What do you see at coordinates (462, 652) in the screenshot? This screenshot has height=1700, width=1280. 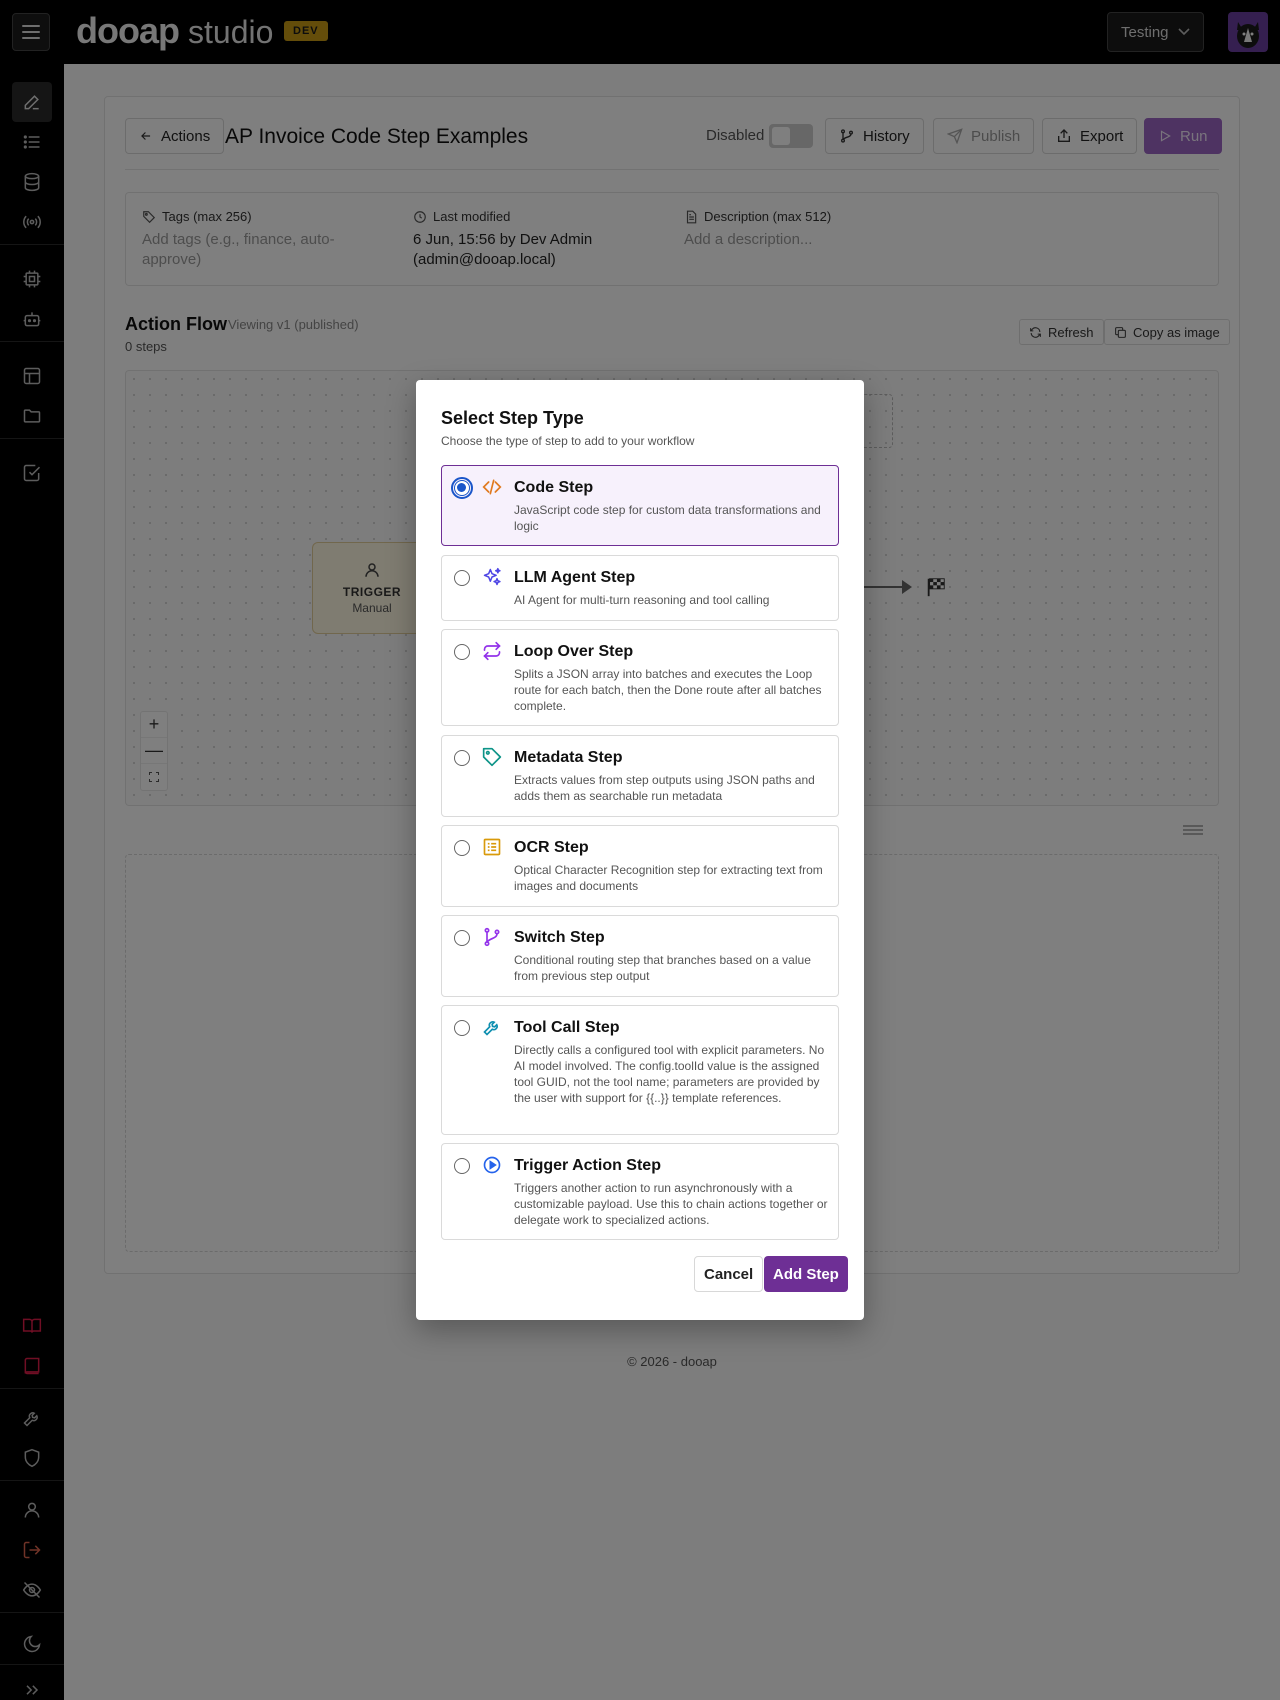 I see `radio-loop-over-step` at bounding box center [462, 652].